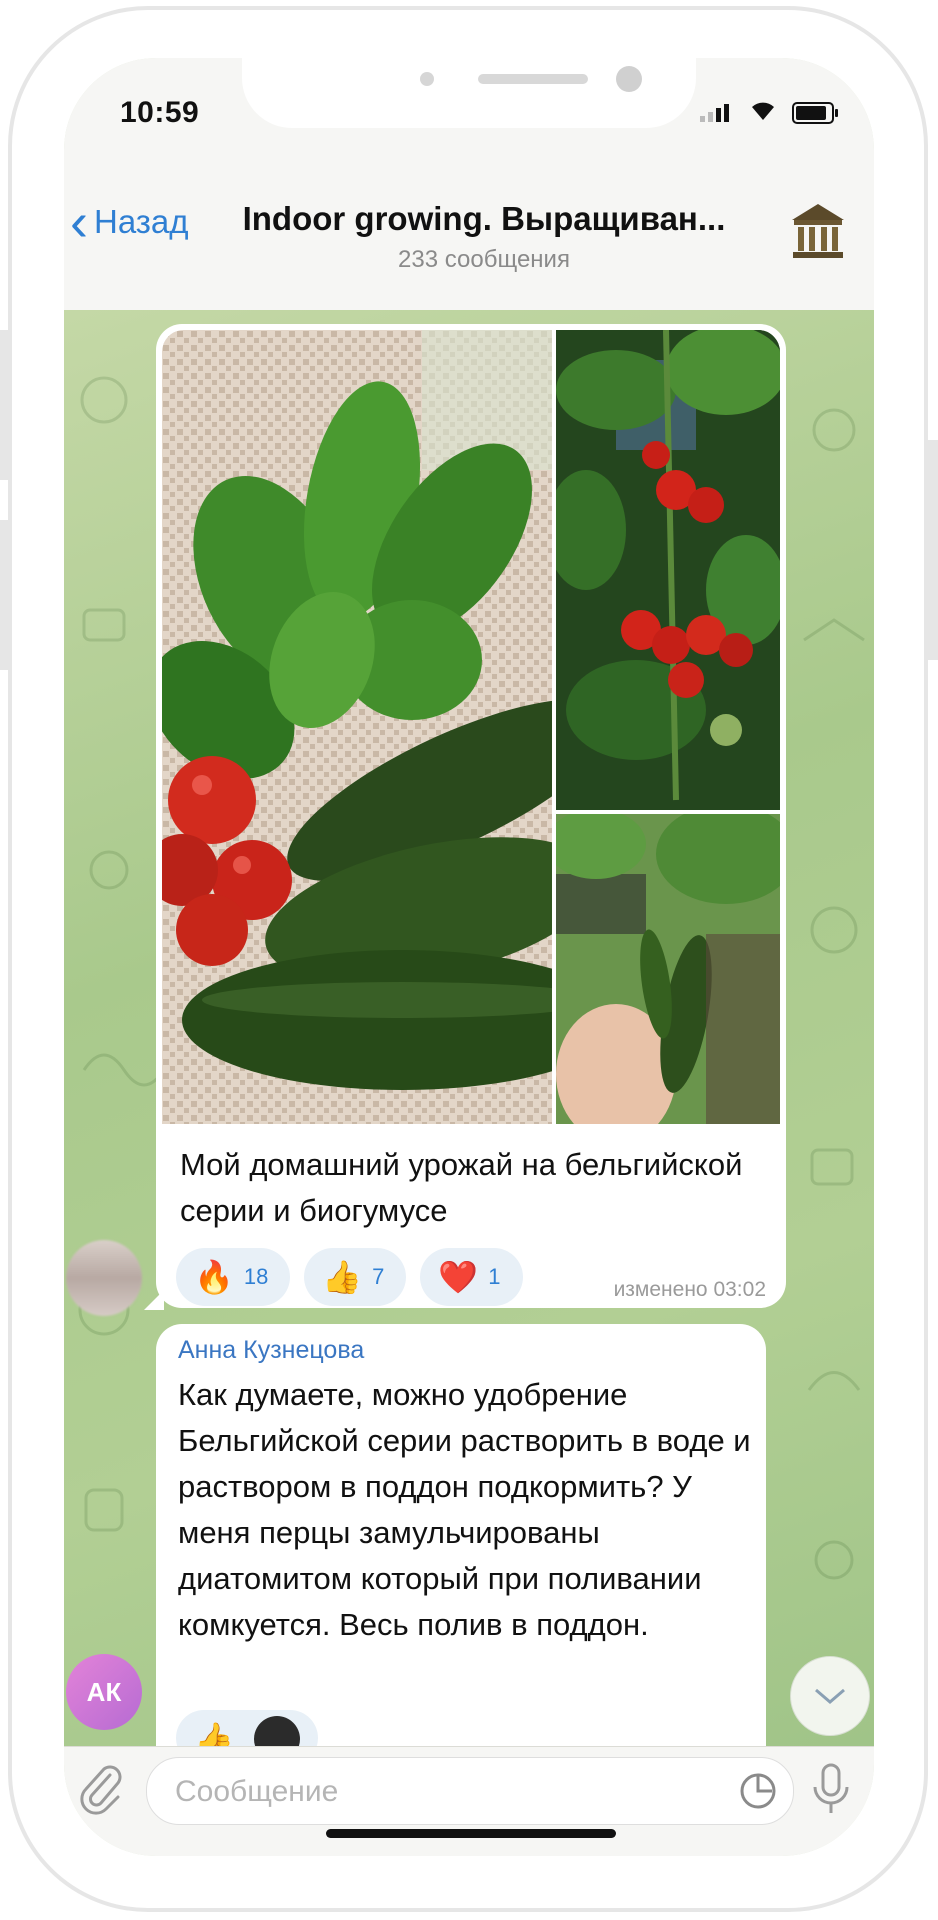 Image resolution: width=938 pixels, height=1920 pixels. What do you see at coordinates (378, 1276) in the screenshot?
I see `reaction-count: 7` at bounding box center [378, 1276].